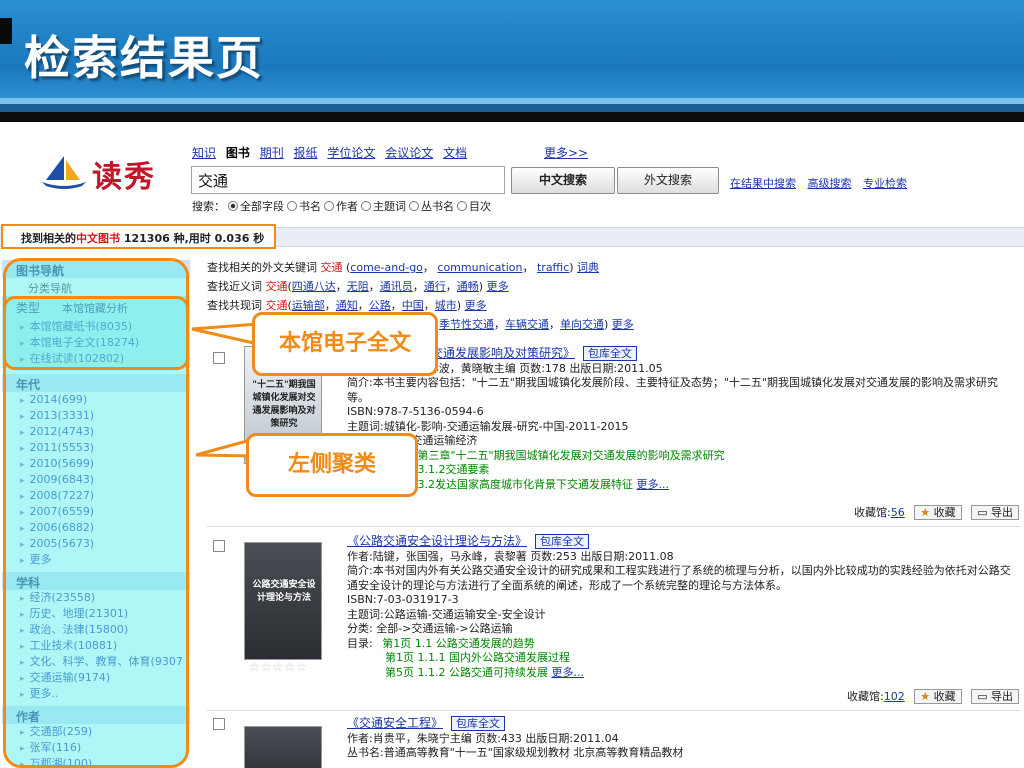  What do you see at coordinates (292, 206) in the screenshot?
I see `radio-title` at bounding box center [292, 206].